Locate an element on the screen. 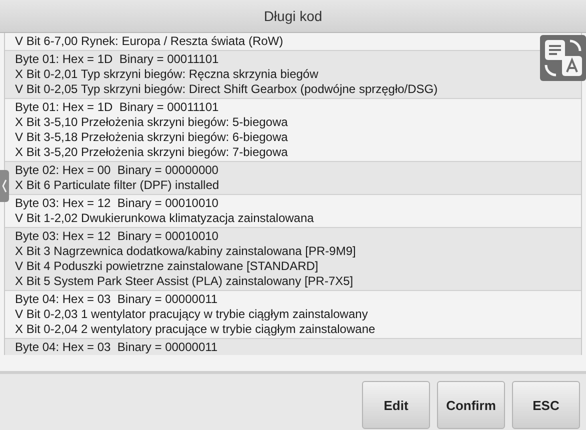  action-button: Edit is located at coordinates (396, 405).